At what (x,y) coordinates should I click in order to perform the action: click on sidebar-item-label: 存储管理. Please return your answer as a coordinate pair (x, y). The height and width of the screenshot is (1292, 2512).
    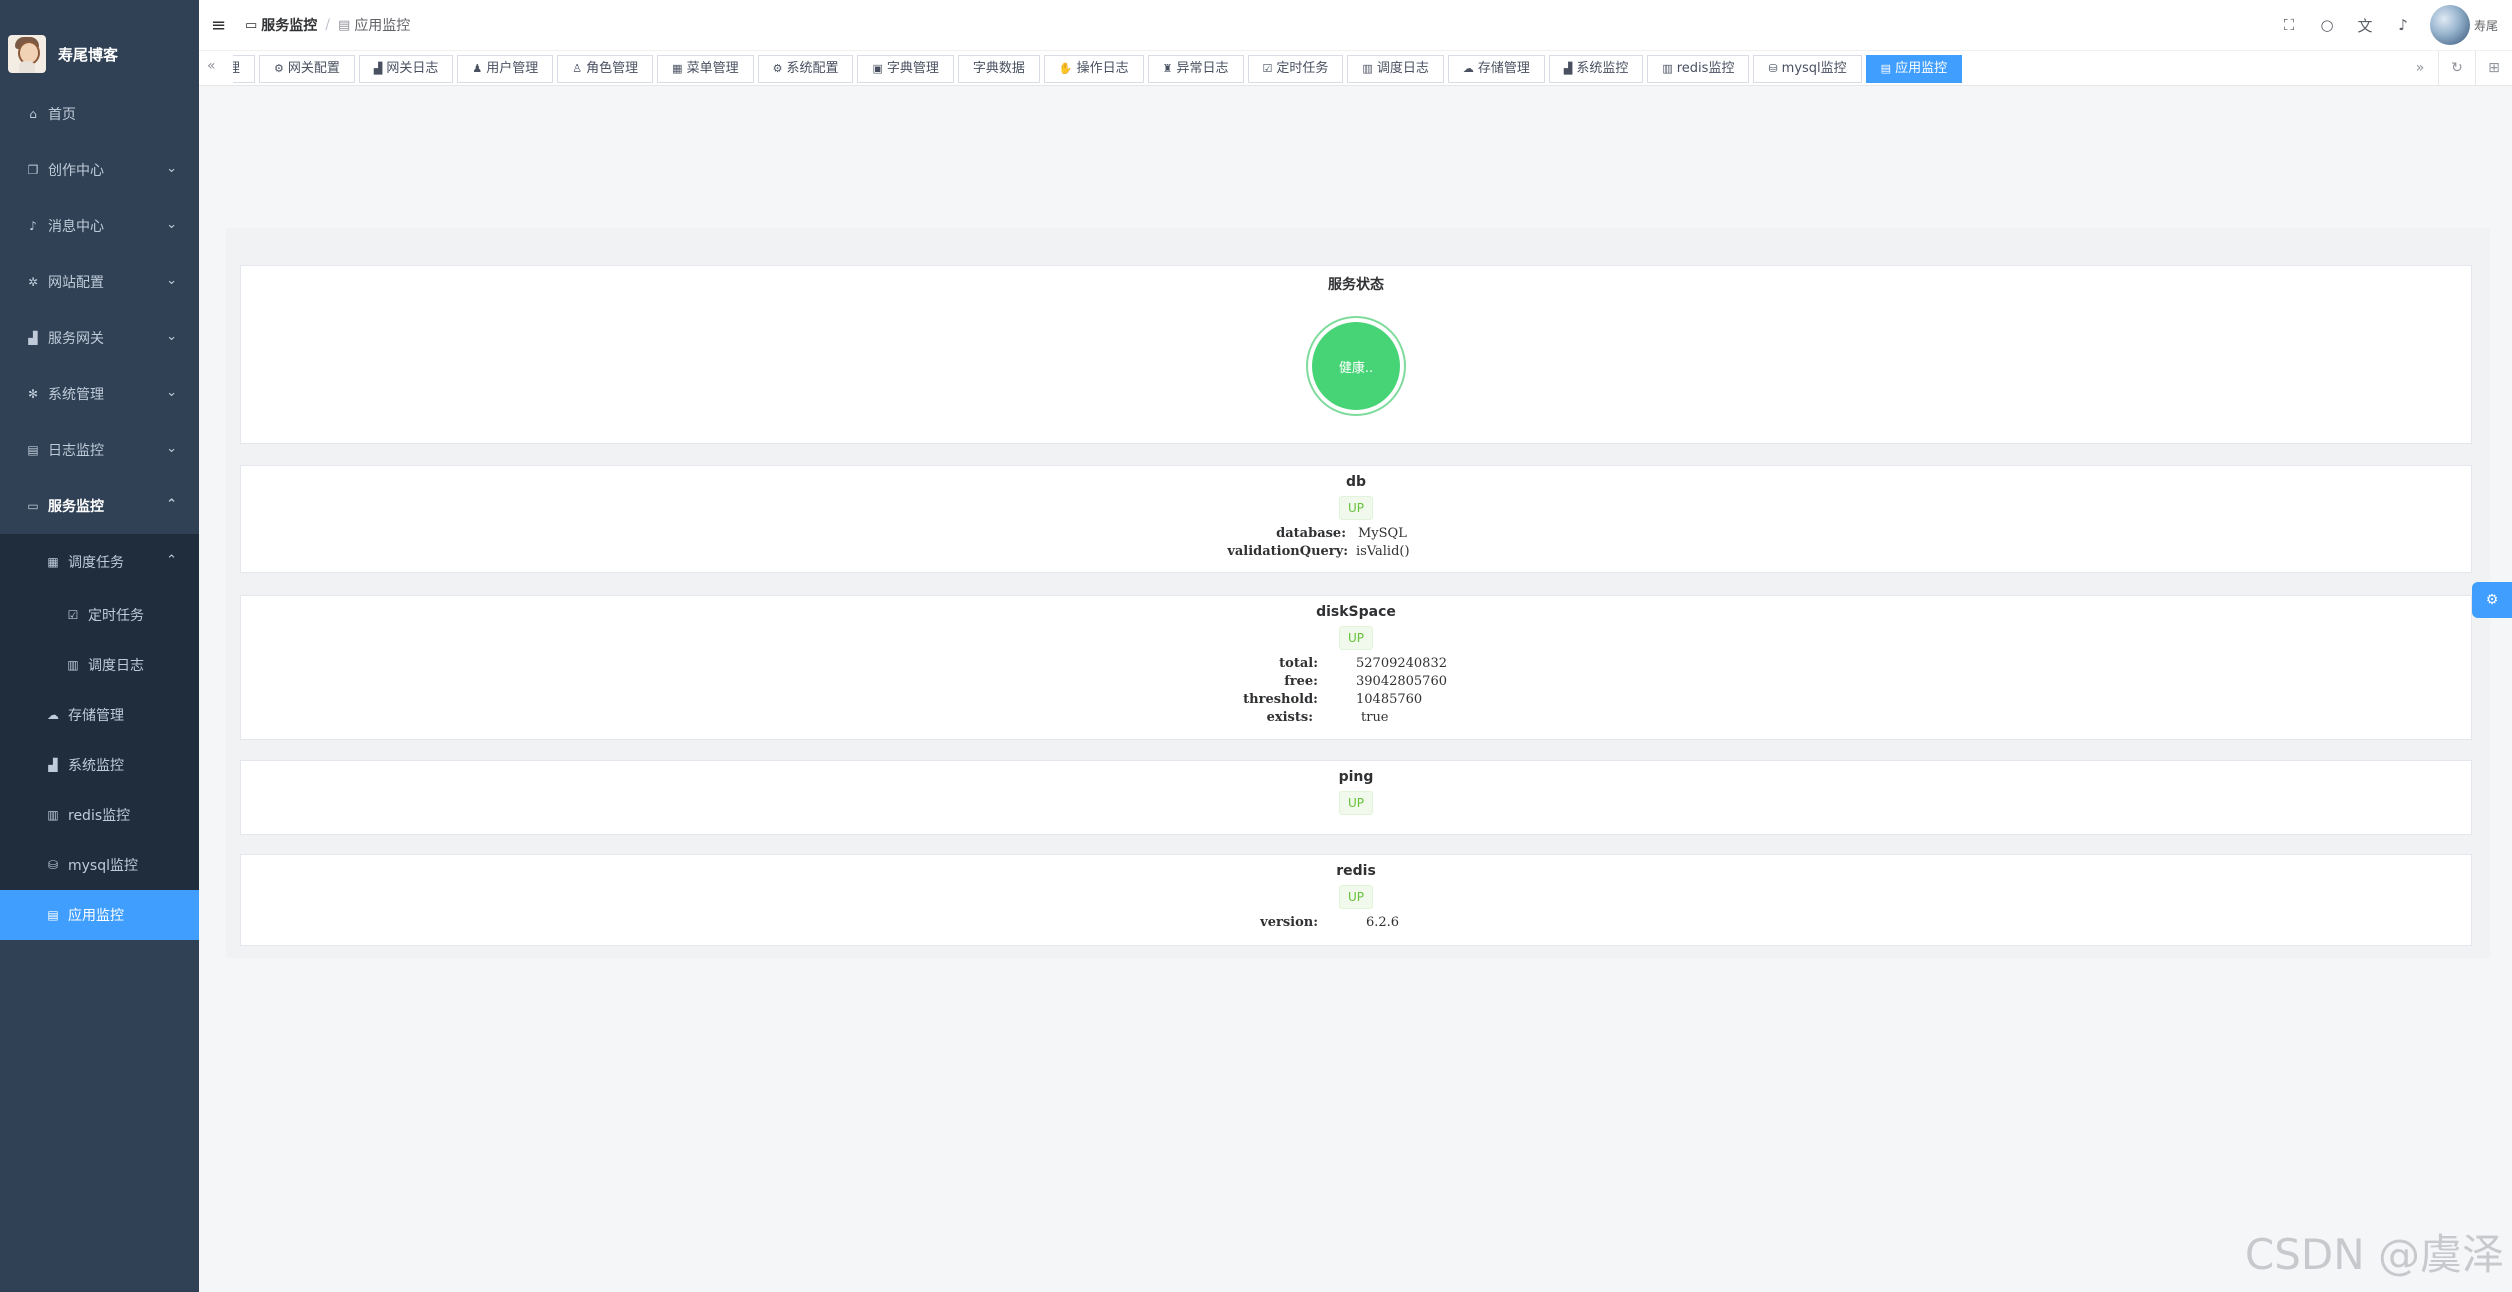
    Looking at the image, I should click on (96, 716).